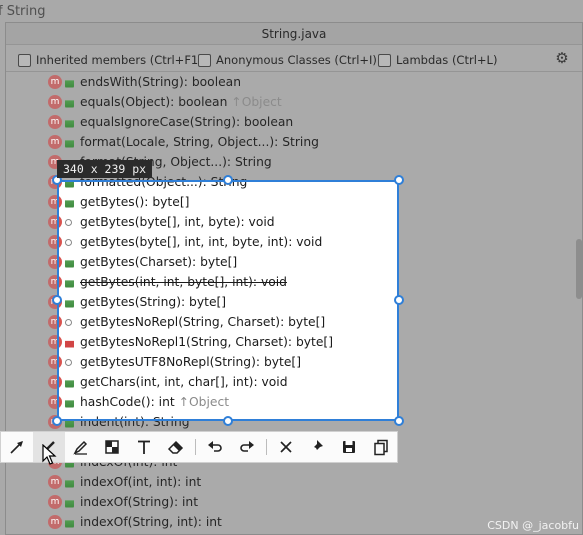 This screenshot has height=535, width=583. Describe the element at coordinates (184, 382) in the screenshot. I see `member-signature: getChars(int, int, char[], int): void` at that location.